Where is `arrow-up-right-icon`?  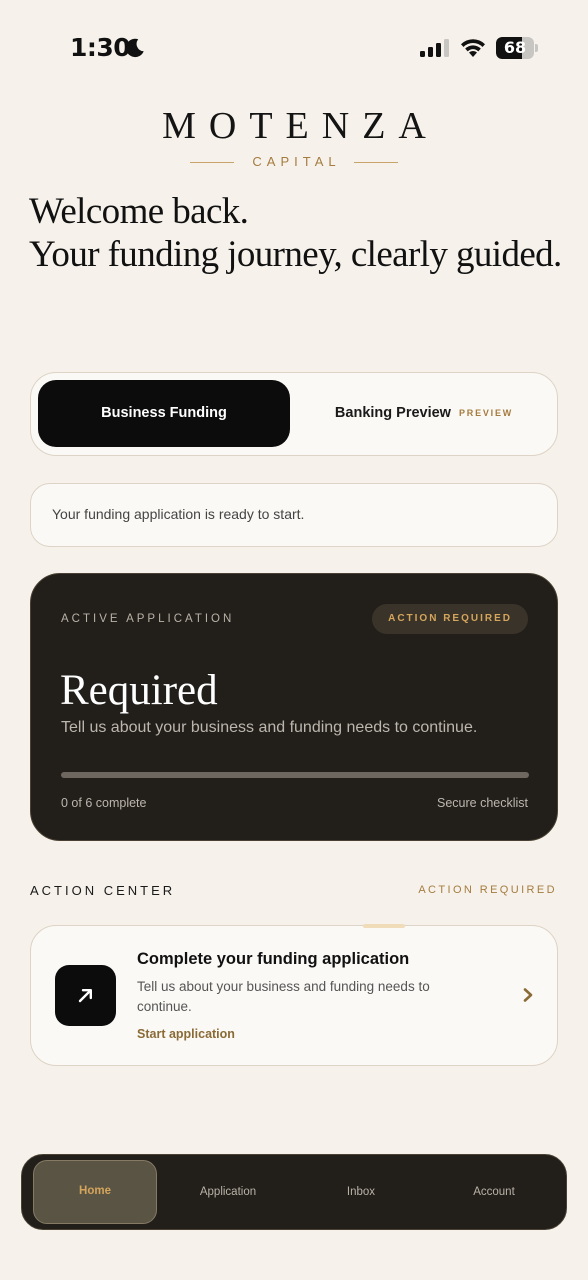
arrow-up-right-icon is located at coordinates (85, 995).